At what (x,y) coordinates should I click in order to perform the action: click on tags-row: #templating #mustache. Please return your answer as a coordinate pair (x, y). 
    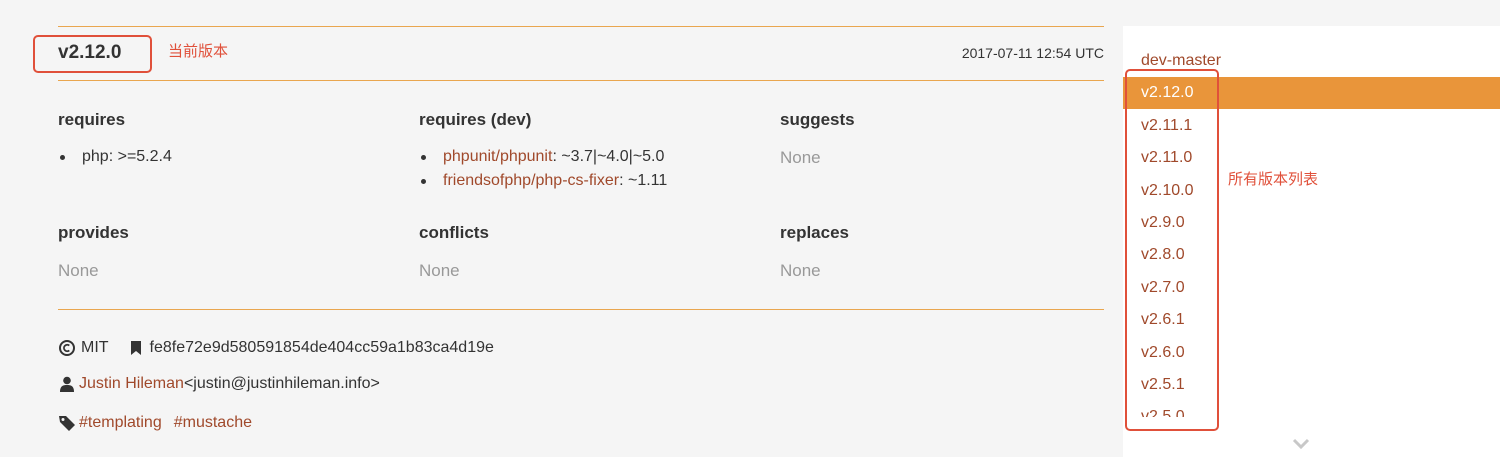
    Looking at the image, I should click on (155, 423).